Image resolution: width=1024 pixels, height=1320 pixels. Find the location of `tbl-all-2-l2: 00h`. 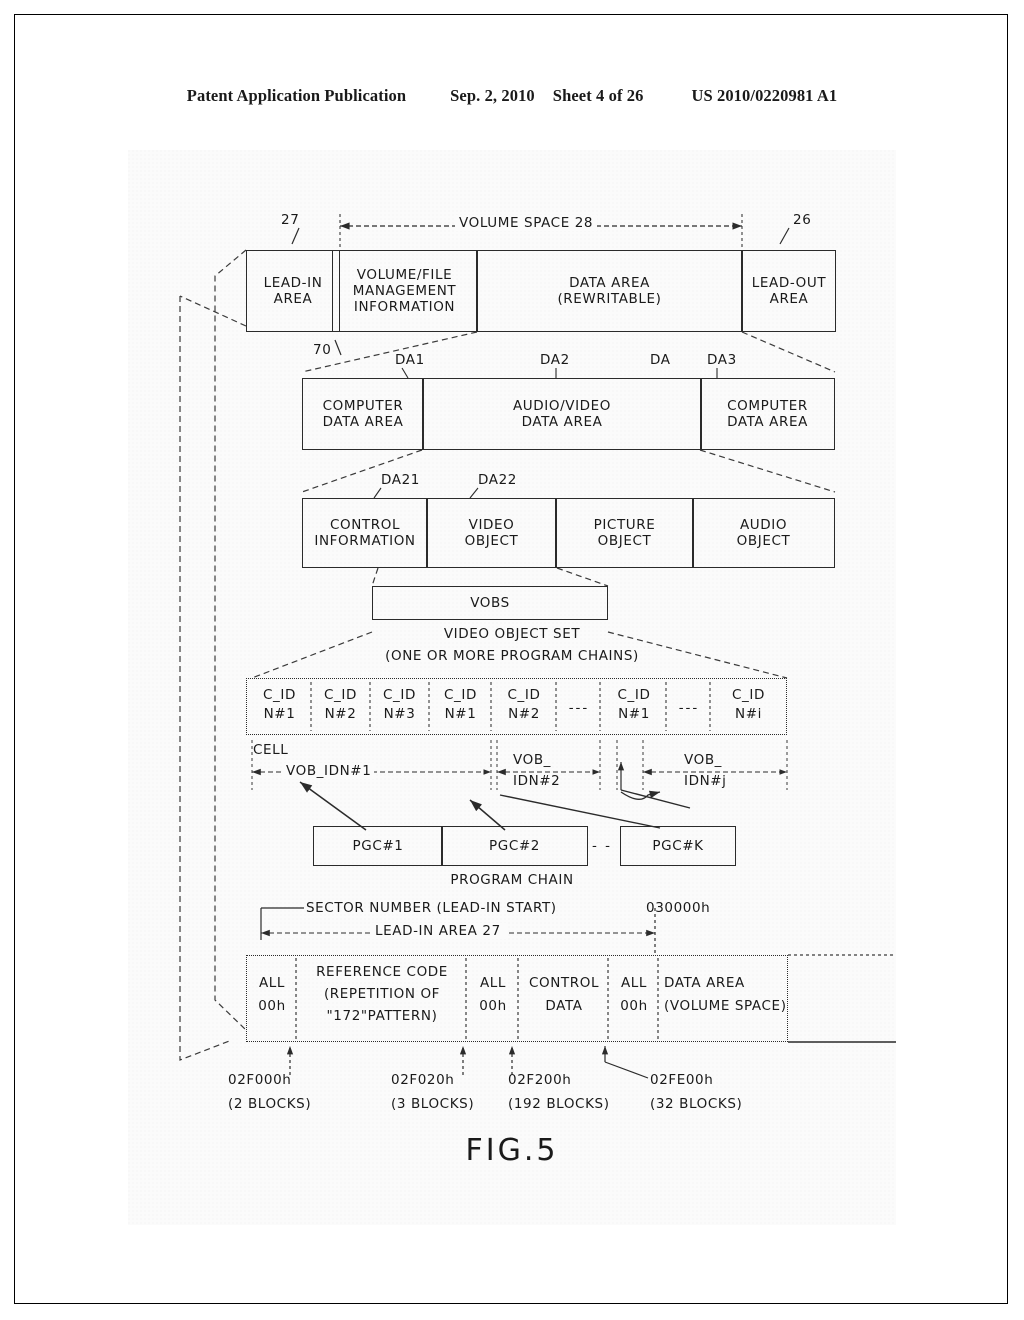

tbl-all-2-l2: 00h is located at coordinates (493, 1006).